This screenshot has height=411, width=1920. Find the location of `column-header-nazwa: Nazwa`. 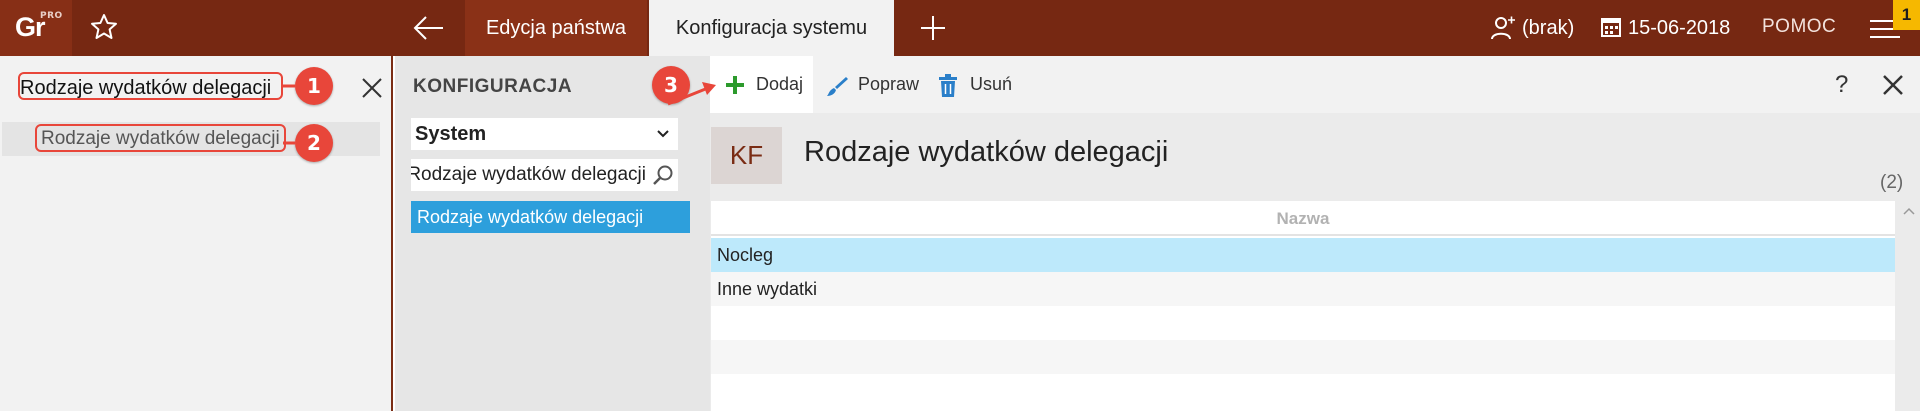

column-header-nazwa: Nazwa is located at coordinates (1303, 218).